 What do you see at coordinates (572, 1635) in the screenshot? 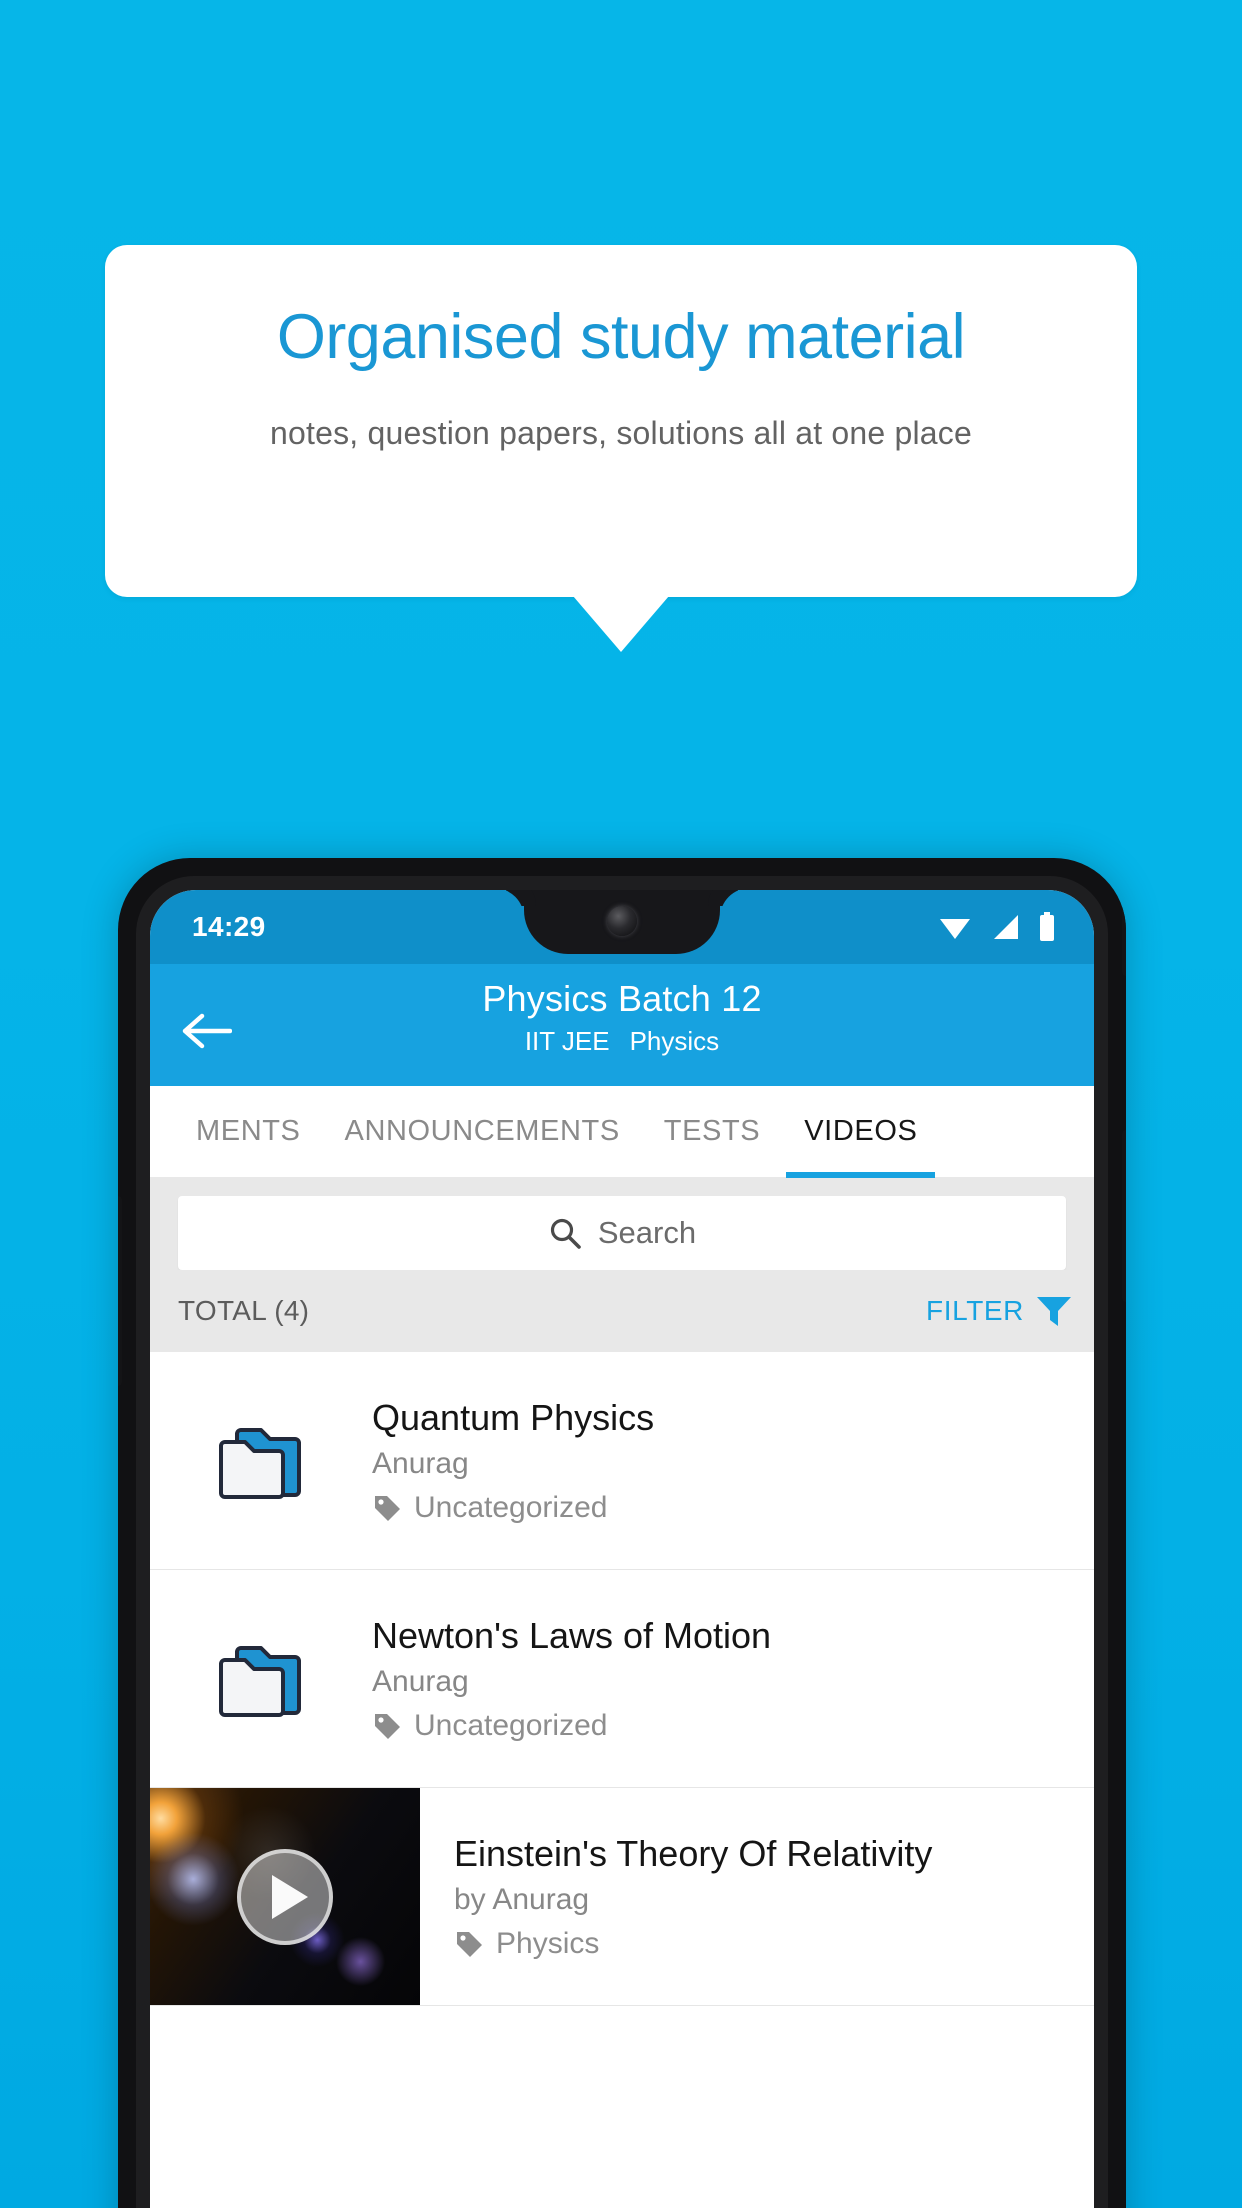
I see `list-item-title: Newton's Laws of Motion` at bounding box center [572, 1635].